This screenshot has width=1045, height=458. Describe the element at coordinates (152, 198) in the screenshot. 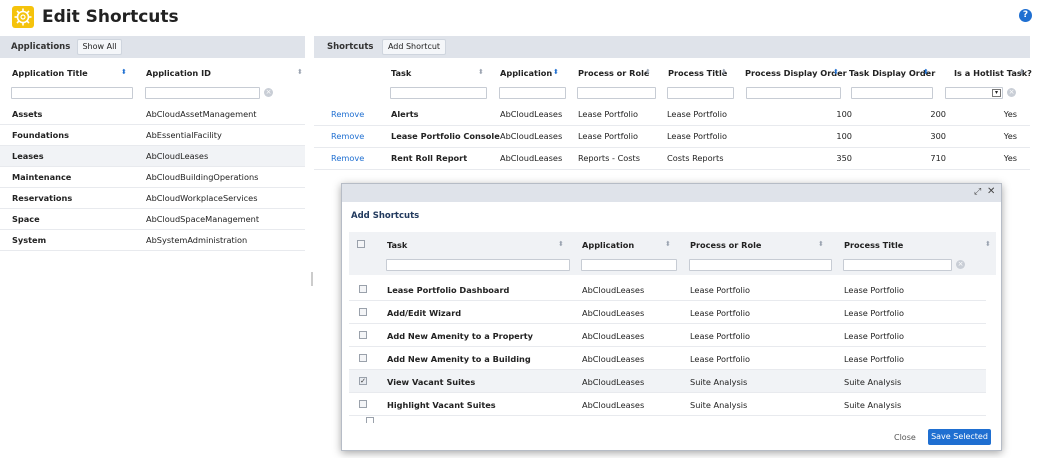

I see `application-row: Reservations AbCloudWorkplaceServices` at that location.